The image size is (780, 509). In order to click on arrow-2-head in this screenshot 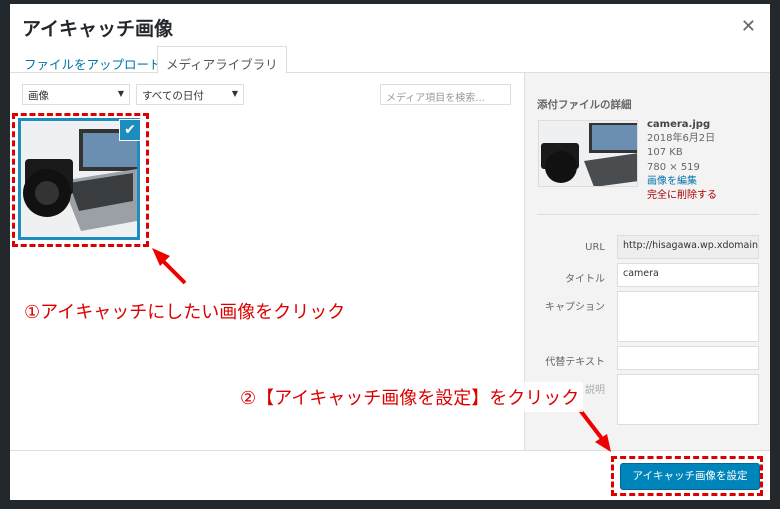, I will do `click(603, 443)`.